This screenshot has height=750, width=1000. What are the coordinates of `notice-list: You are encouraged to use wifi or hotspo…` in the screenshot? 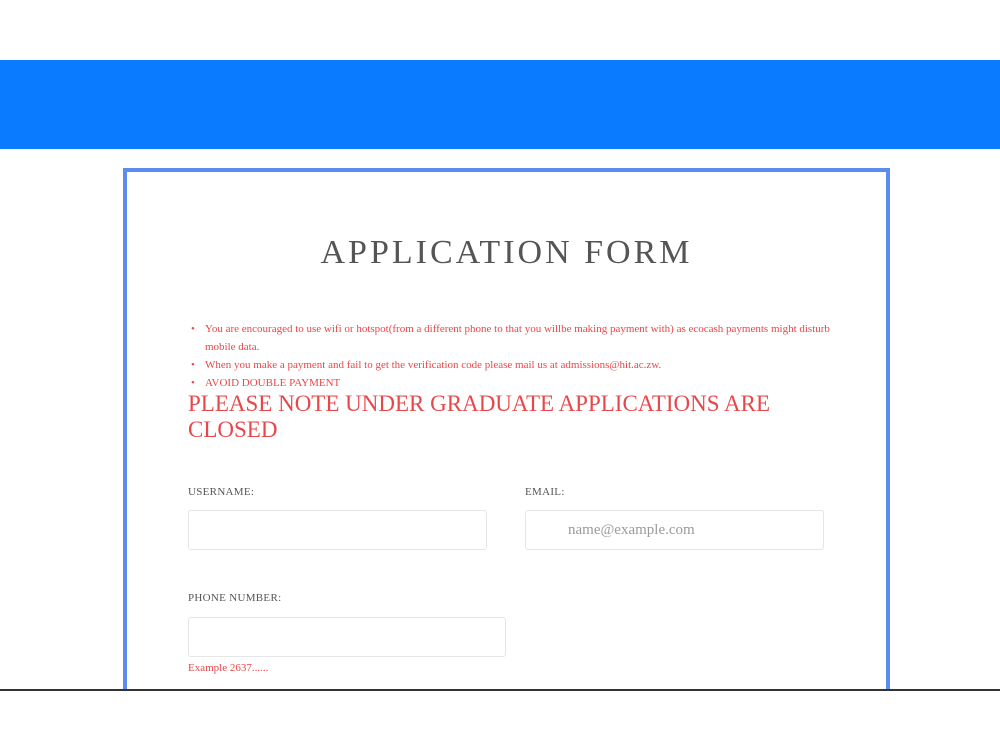 It's located at (511, 356).